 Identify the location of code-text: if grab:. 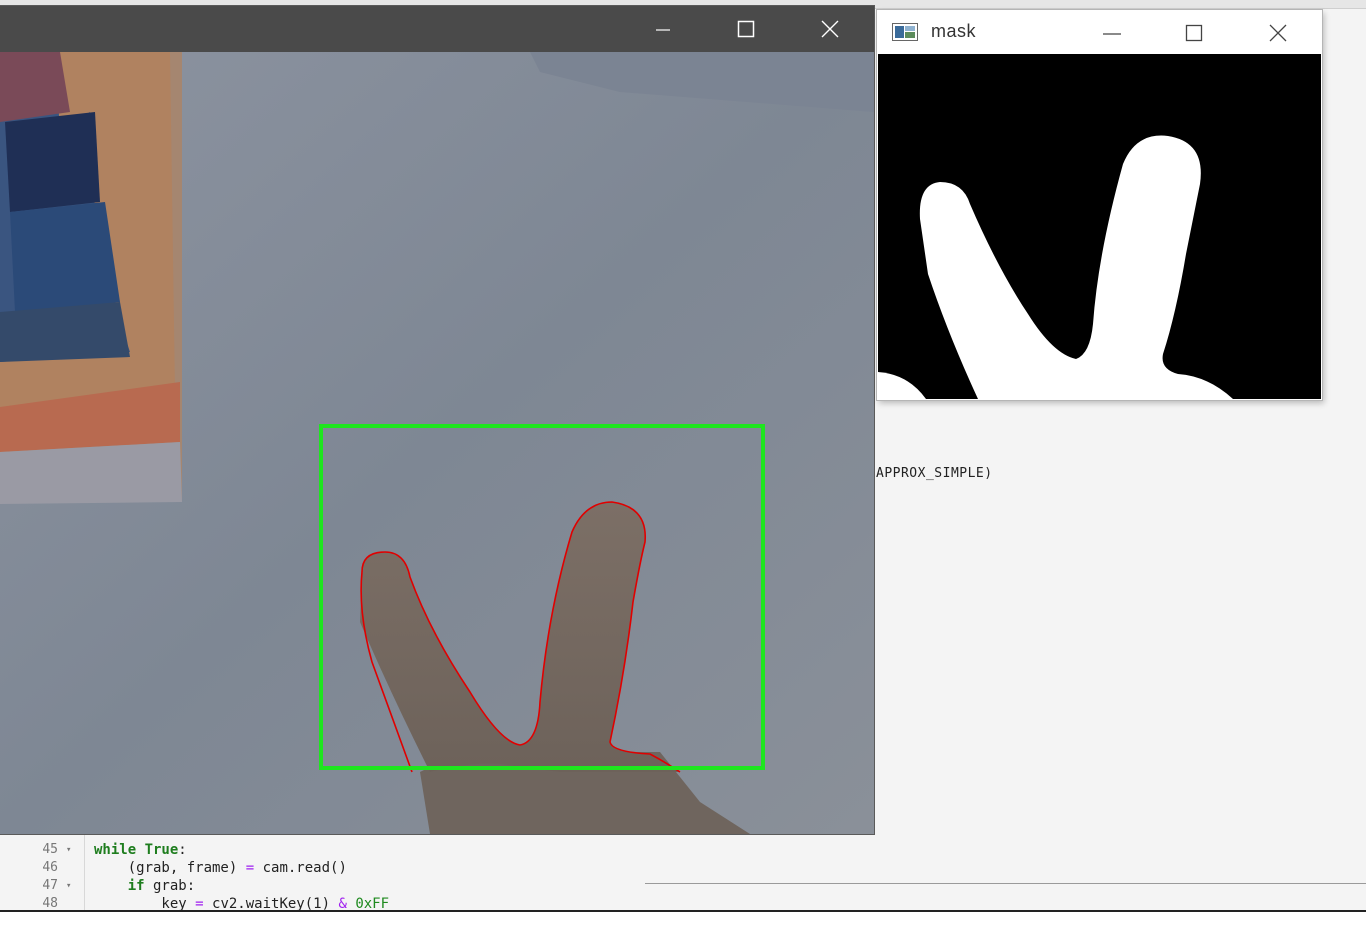
(161, 886).